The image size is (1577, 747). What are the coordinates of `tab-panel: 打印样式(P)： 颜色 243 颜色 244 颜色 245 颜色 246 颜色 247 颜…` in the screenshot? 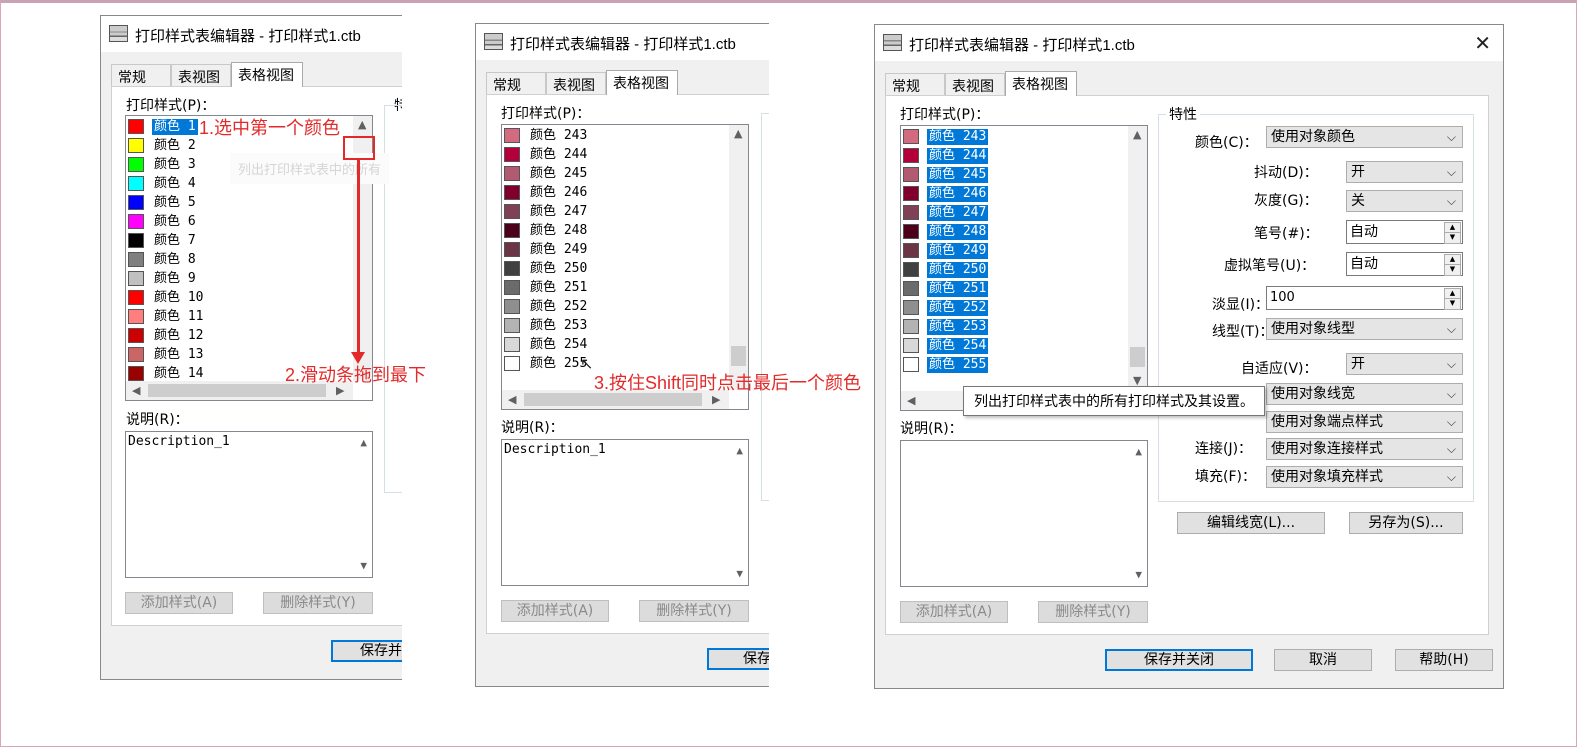 It's located at (627, 364).